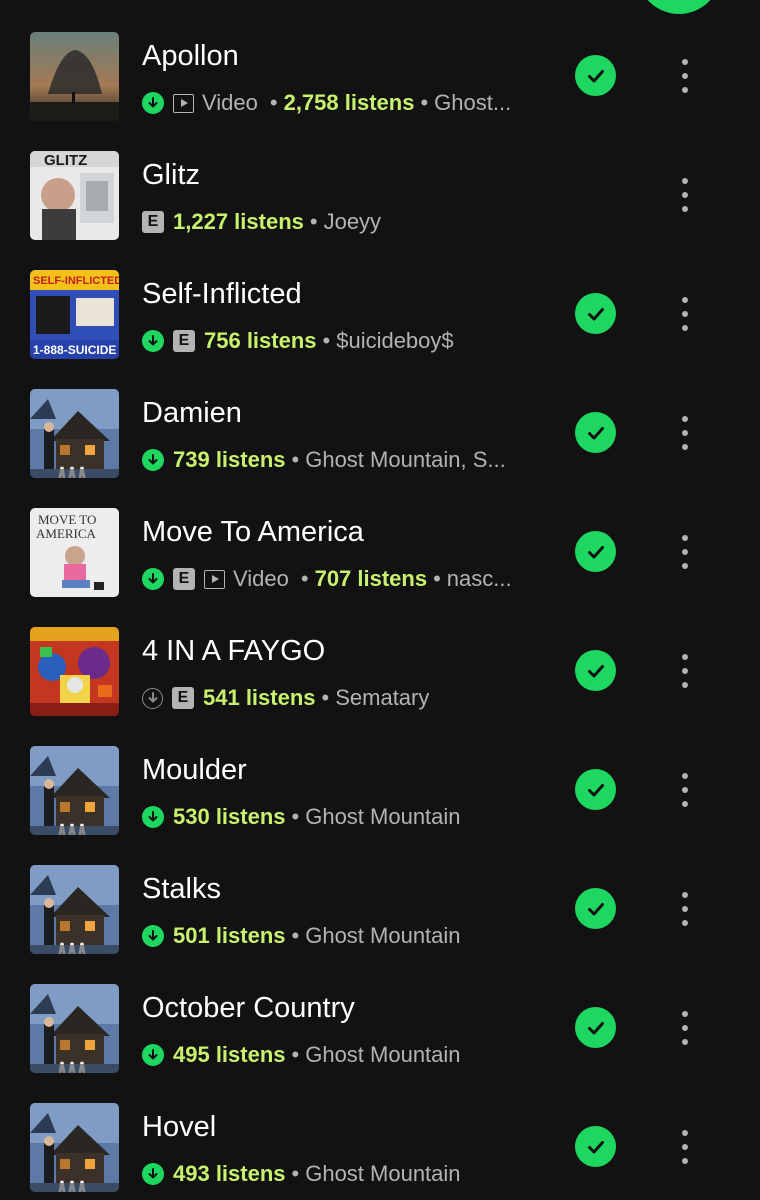  Describe the element at coordinates (192, 413) in the screenshot. I see `track-title: Damien` at that location.